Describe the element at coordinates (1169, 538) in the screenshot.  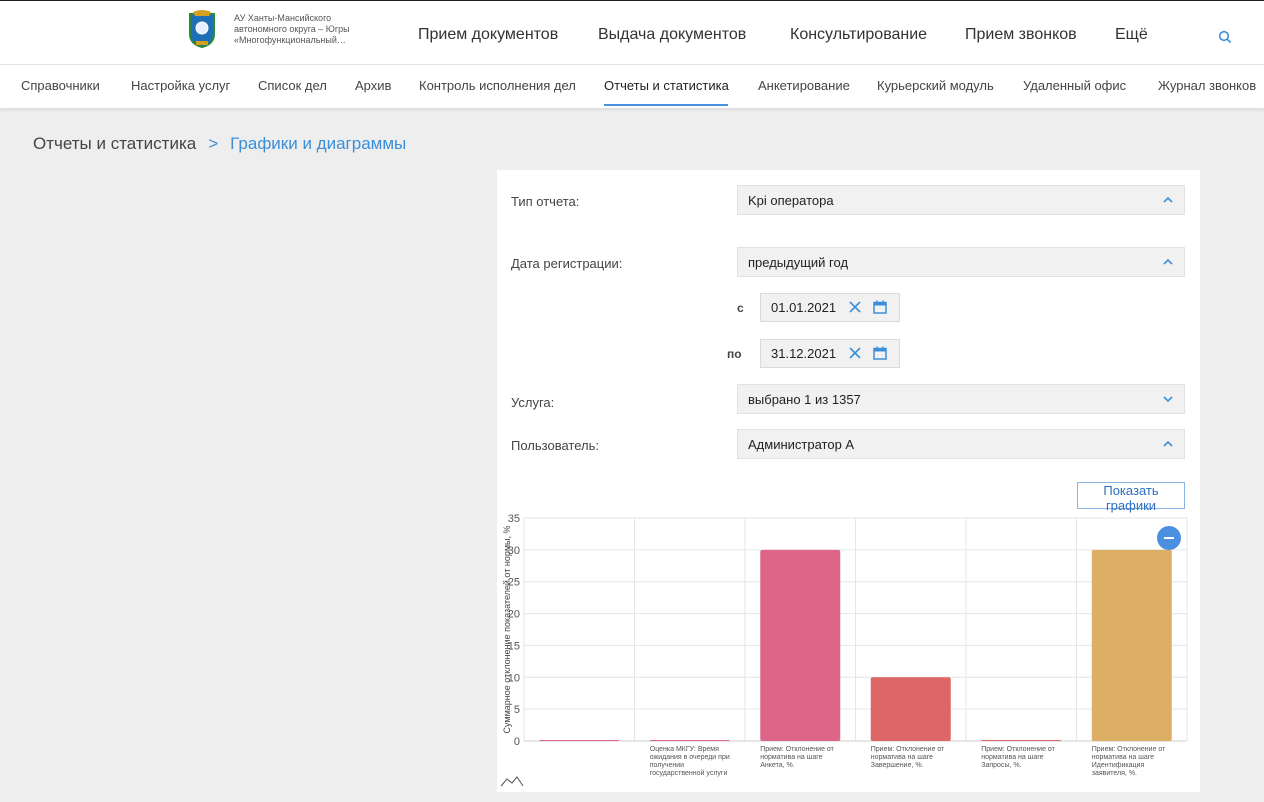
I see `zoom-out-button` at that location.